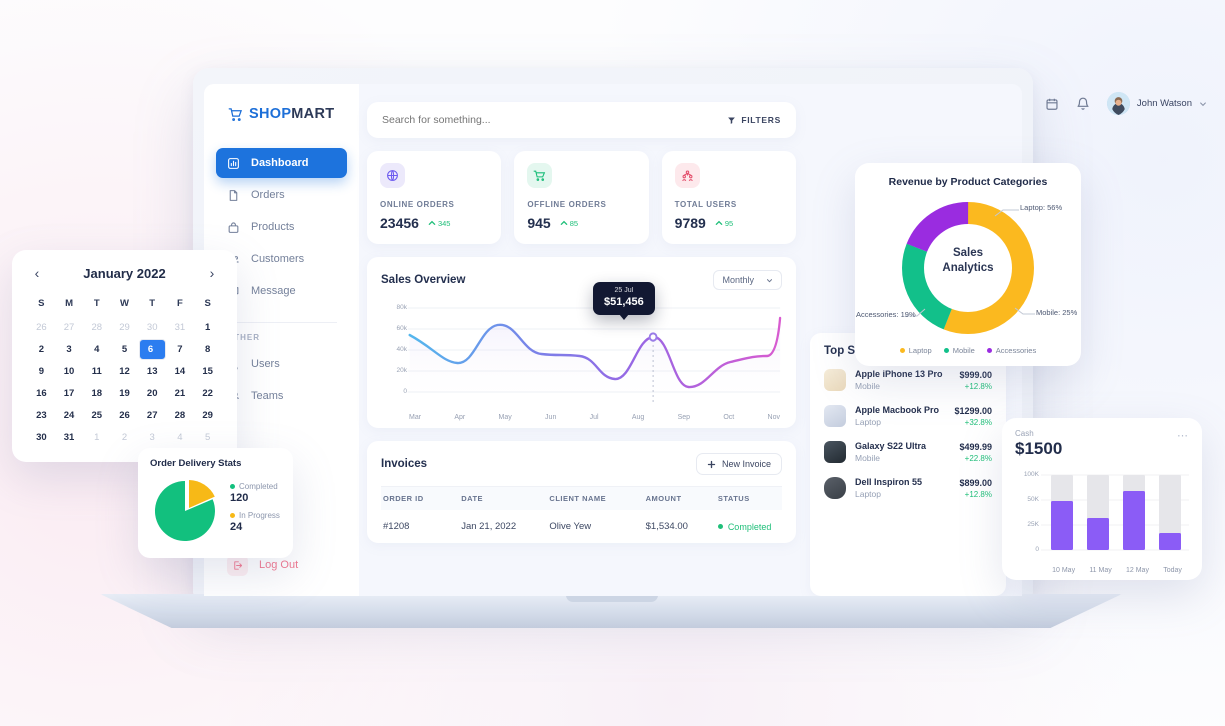 This screenshot has height=726, width=1225. Describe the element at coordinates (728, 197) in the screenshot. I see `stat-card-total-users: TOTAL USERS 9789 95` at that location.